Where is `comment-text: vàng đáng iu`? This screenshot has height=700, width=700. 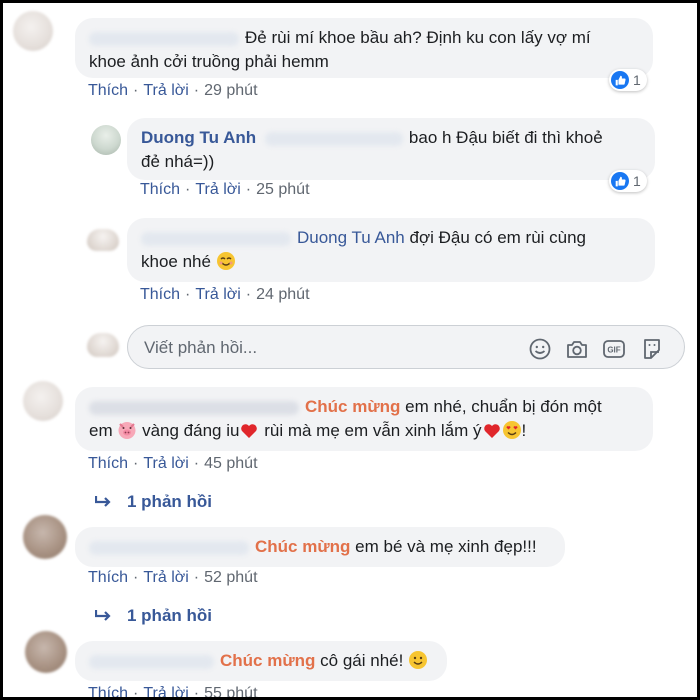
comment-text: vàng đáng iu is located at coordinates (191, 430).